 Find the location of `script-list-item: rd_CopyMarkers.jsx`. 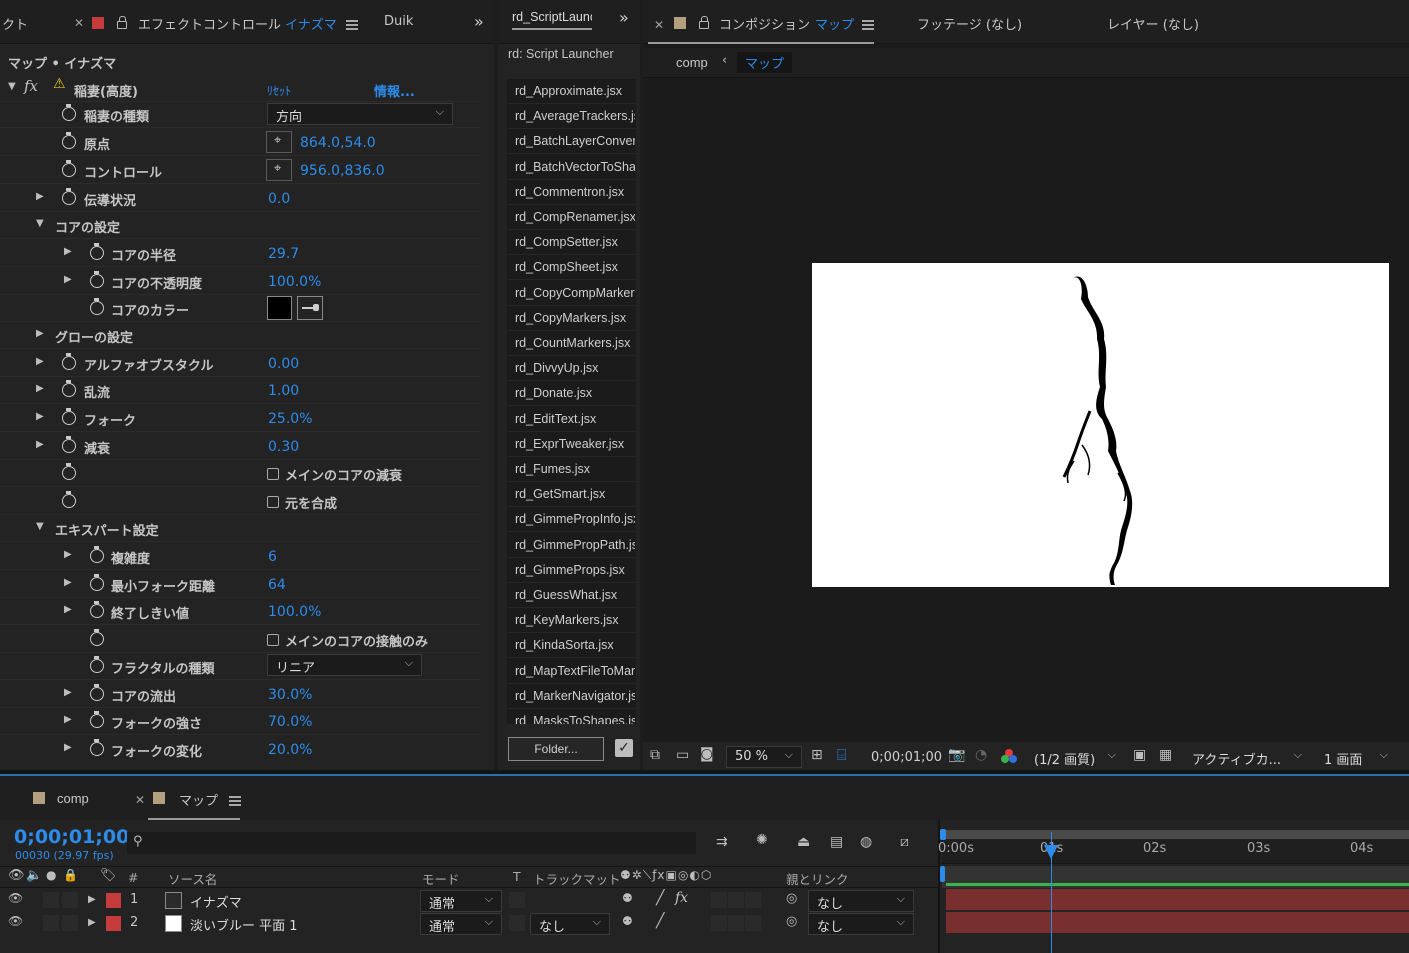

script-list-item: rd_CopyMarkers.jsx is located at coordinates (571, 319).